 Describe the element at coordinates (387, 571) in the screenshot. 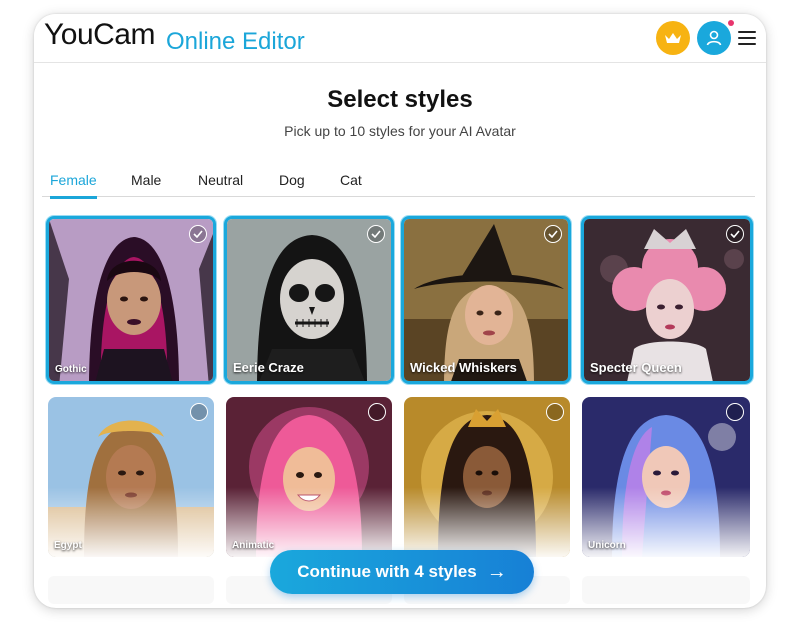

I see `continue-button-label: Continue with 4 styles` at that location.